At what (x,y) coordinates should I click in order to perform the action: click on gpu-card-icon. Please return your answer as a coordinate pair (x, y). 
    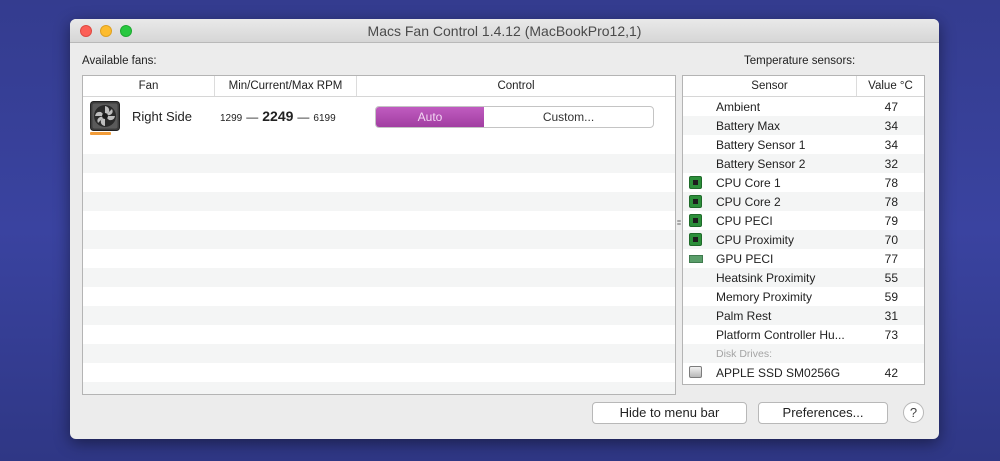
    Looking at the image, I should click on (696, 259).